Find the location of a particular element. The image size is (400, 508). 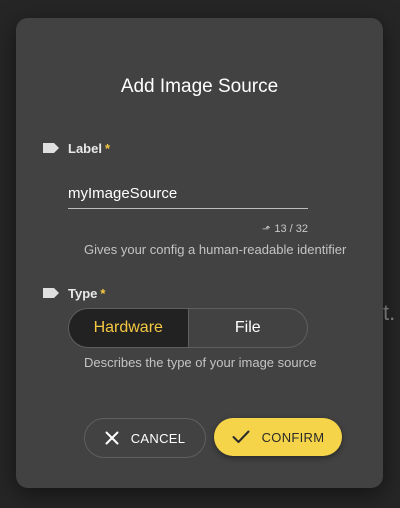

counter-arrow-icon: ⬏ is located at coordinates (266, 229).